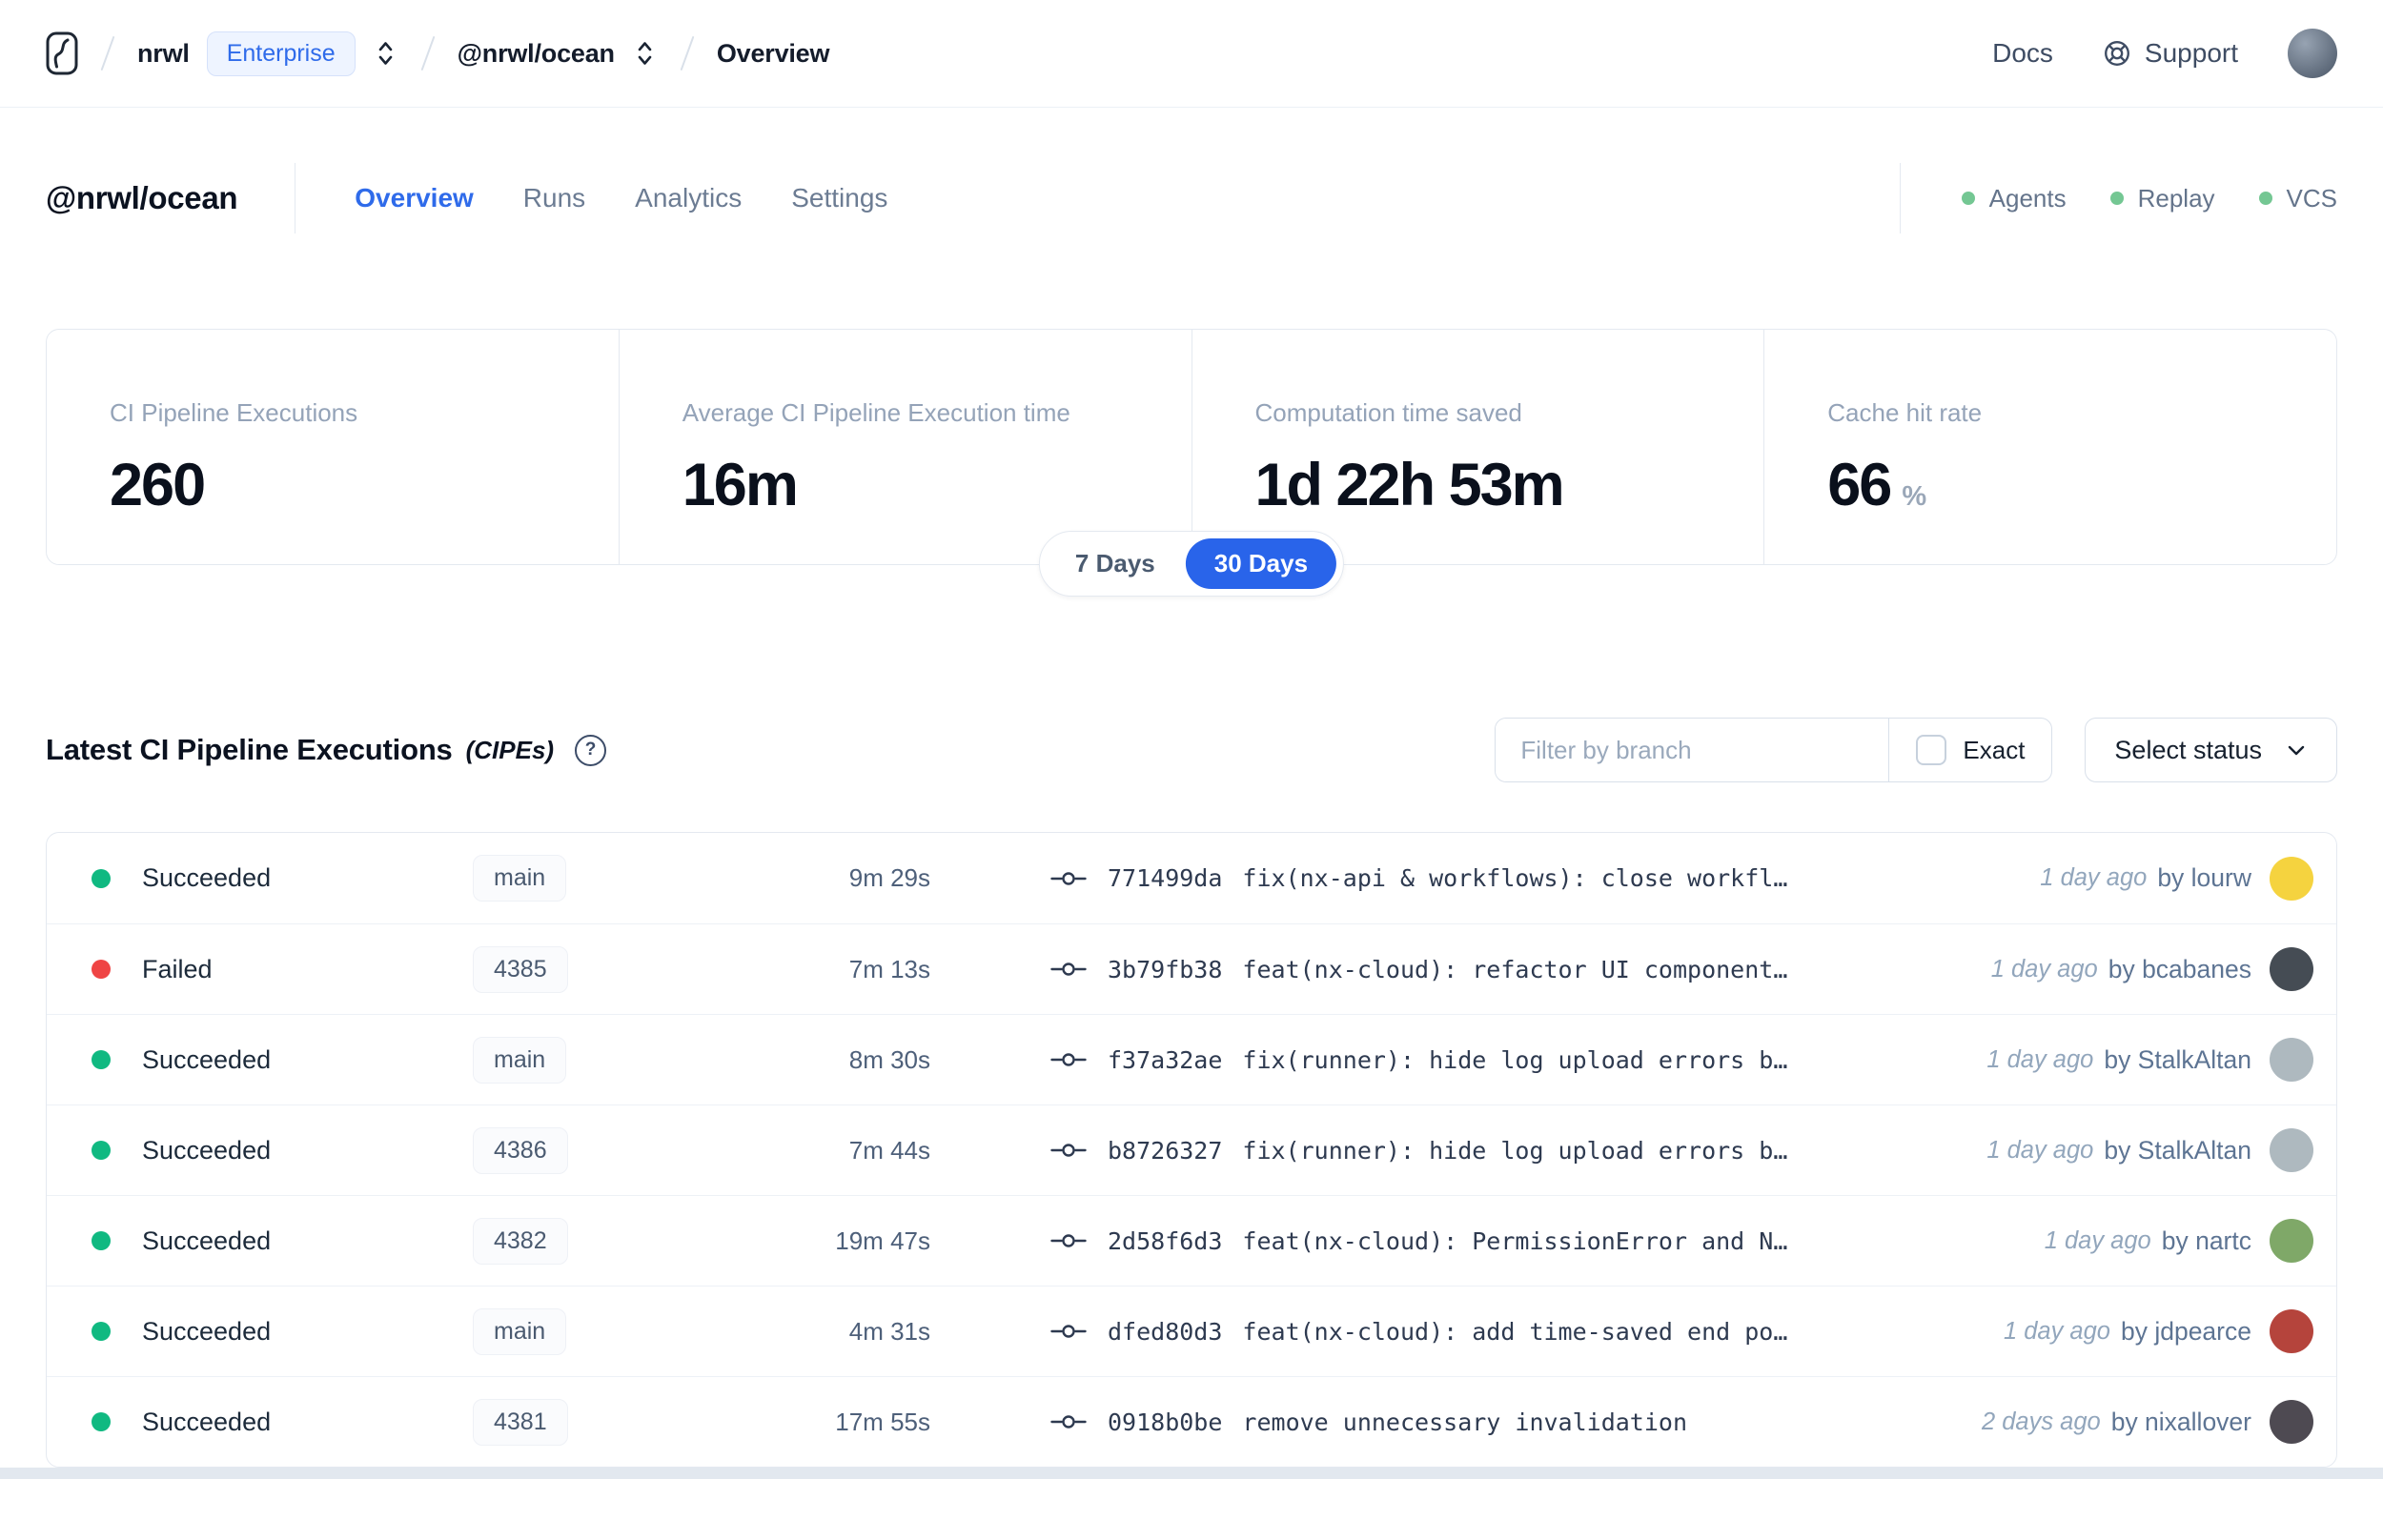 The height and width of the screenshot is (1540, 2383). What do you see at coordinates (1995, 749) in the screenshot?
I see `exact-checkbox-label: Exact` at bounding box center [1995, 749].